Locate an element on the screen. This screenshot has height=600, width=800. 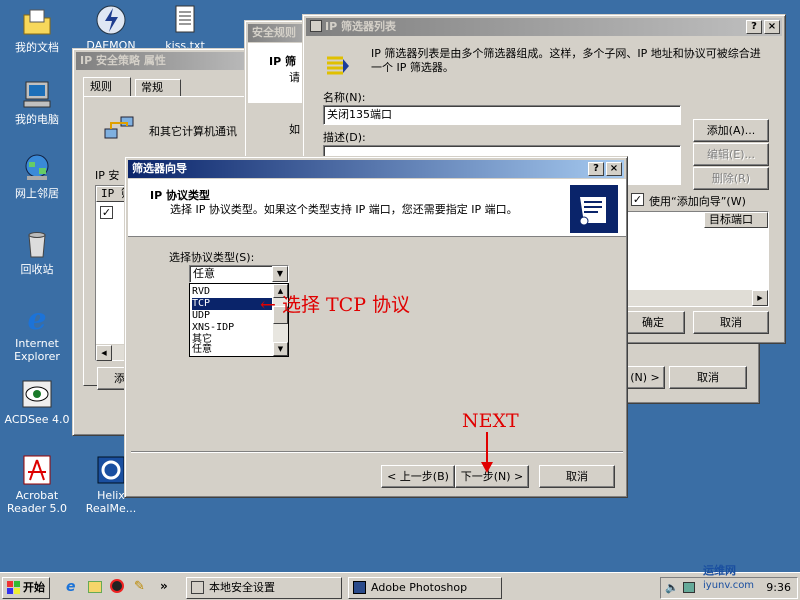
desktop-icon-my-documents: 我的文档 is located at coordinates (37, 30).